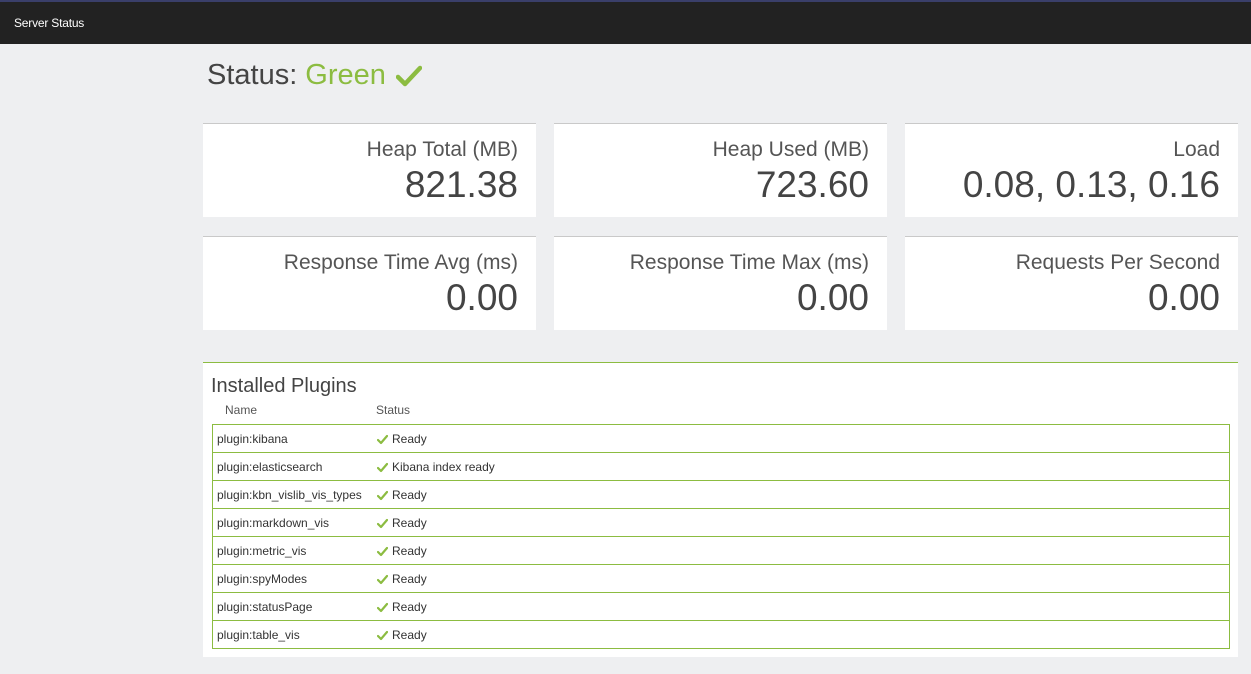 This screenshot has width=1251, height=674. I want to click on table-row: plugin:table_vis Ready, so click(721, 635).